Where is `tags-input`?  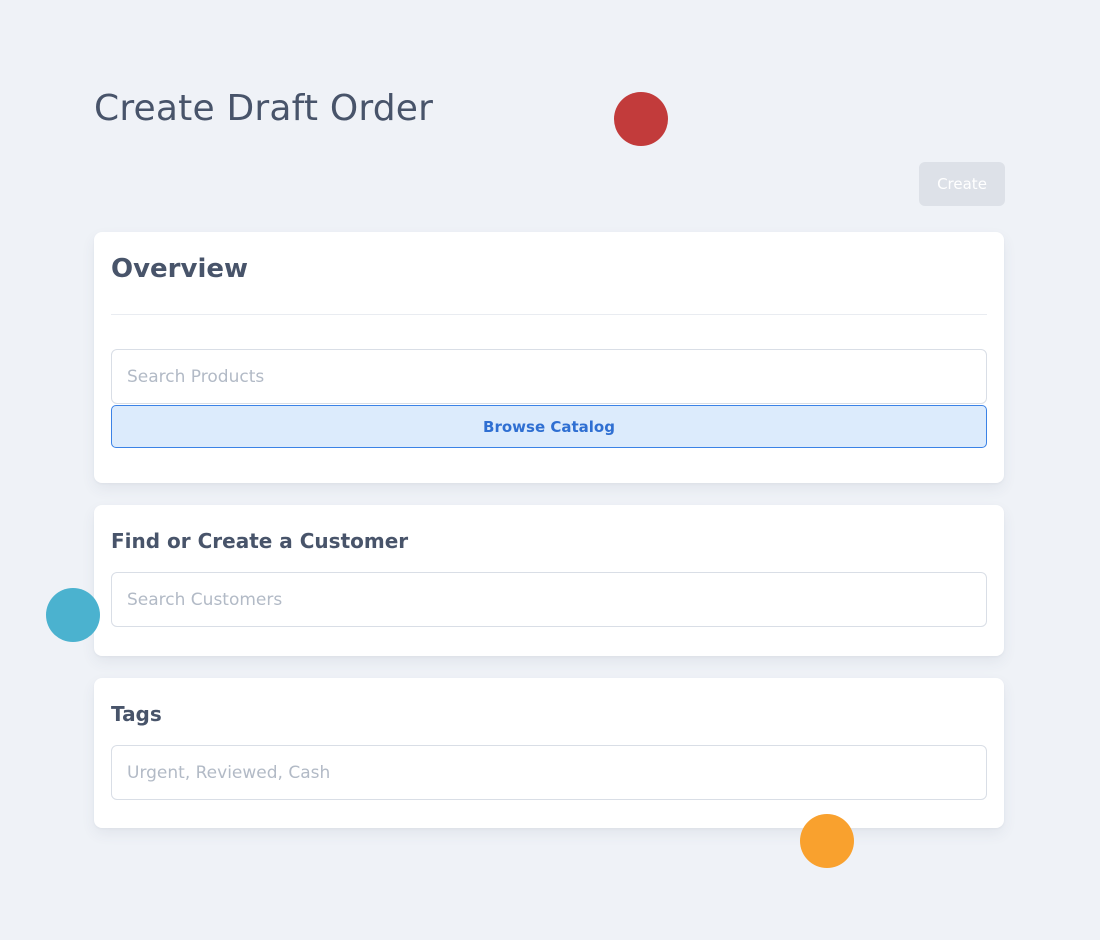 tags-input is located at coordinates (549, 772).